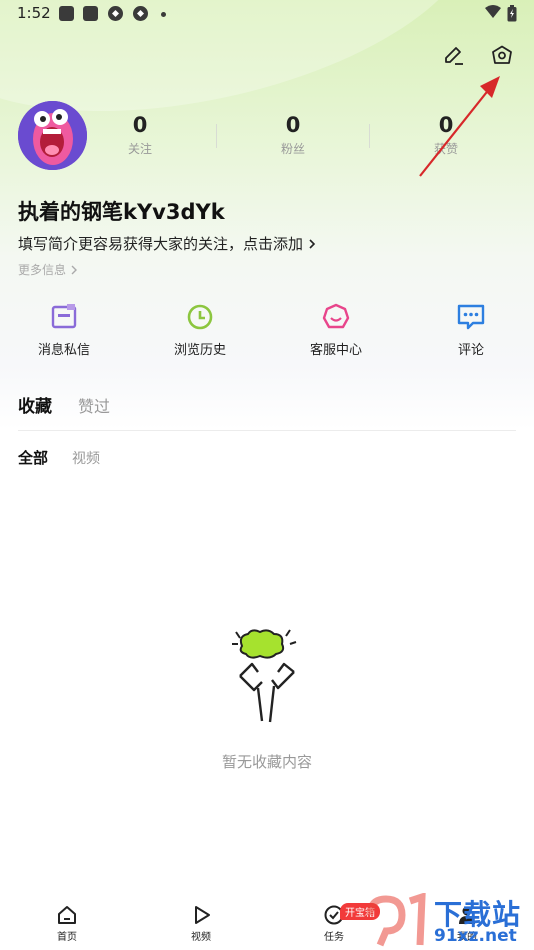 This screenshot has height=950, width=534. What do you see at coordinates (445, 149) in the screenshot?
I see `stat-likes-label: 获赞` at bounding box center [445, 149].